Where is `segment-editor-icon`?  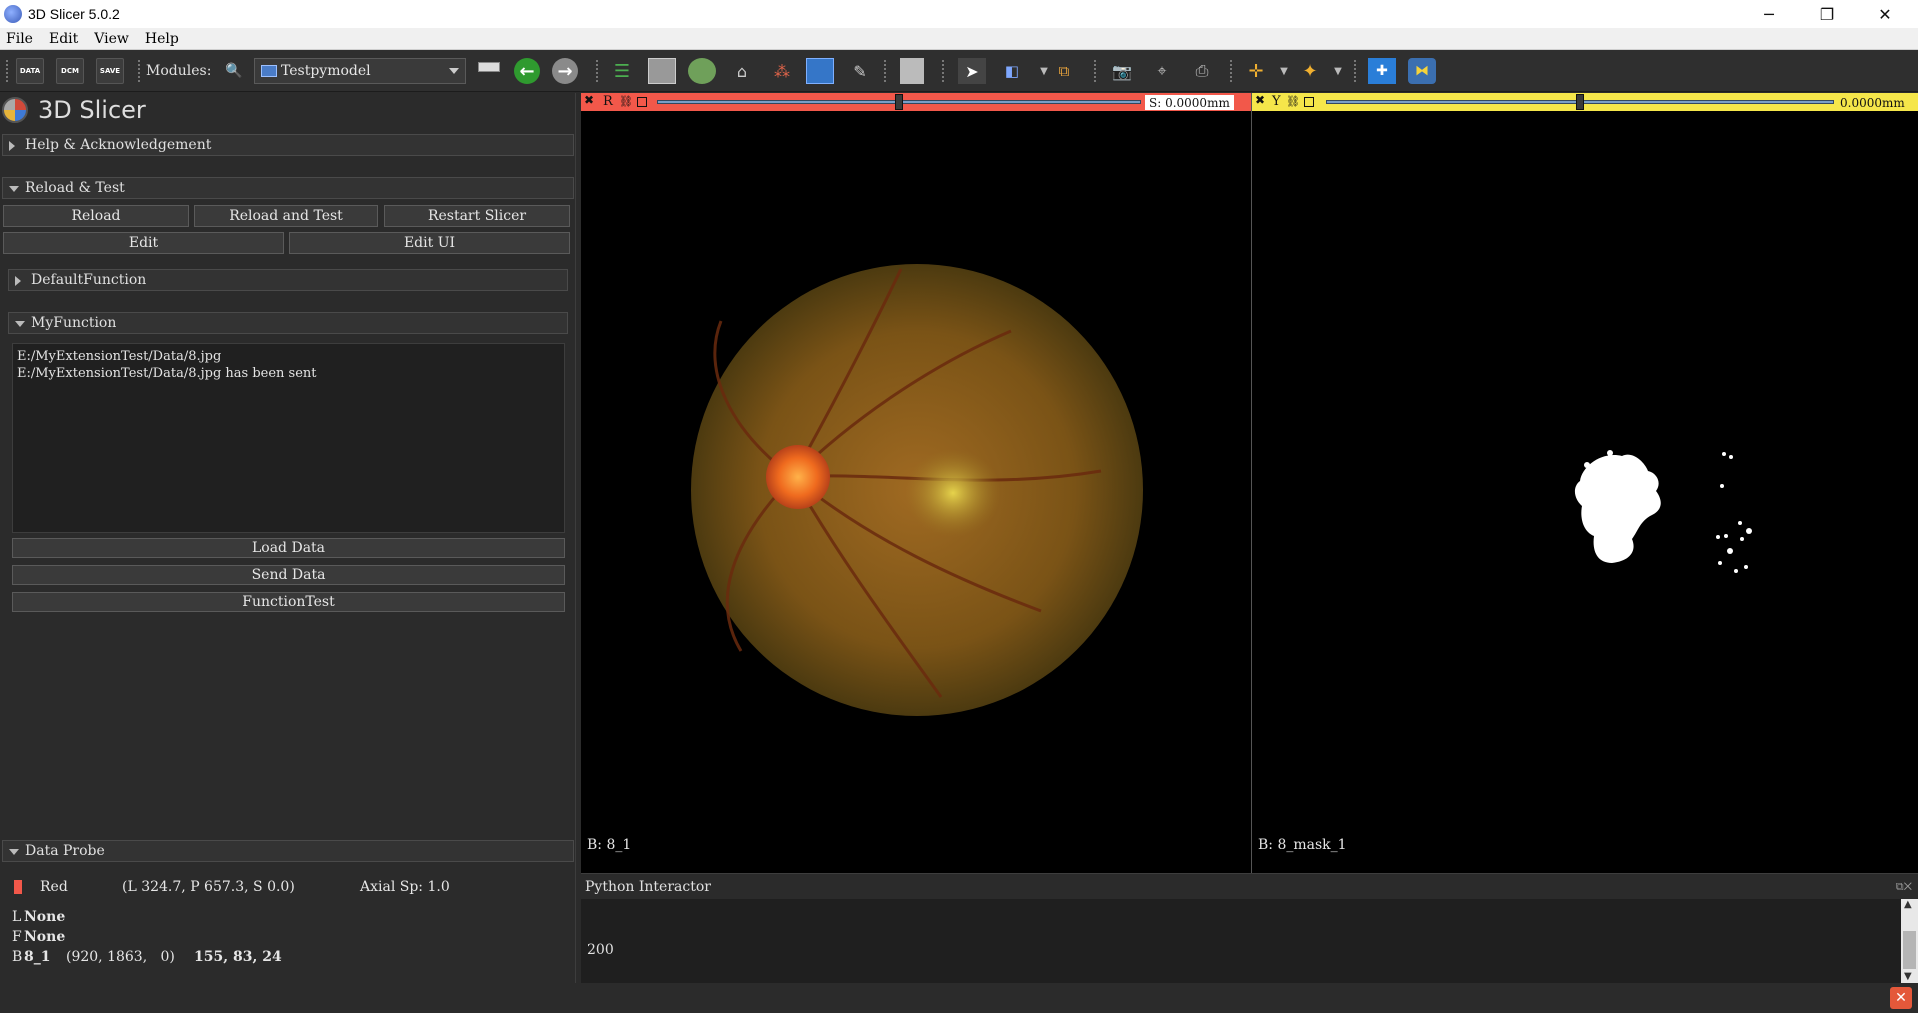
segment-editor-icon is located at coordinates (820, 71).